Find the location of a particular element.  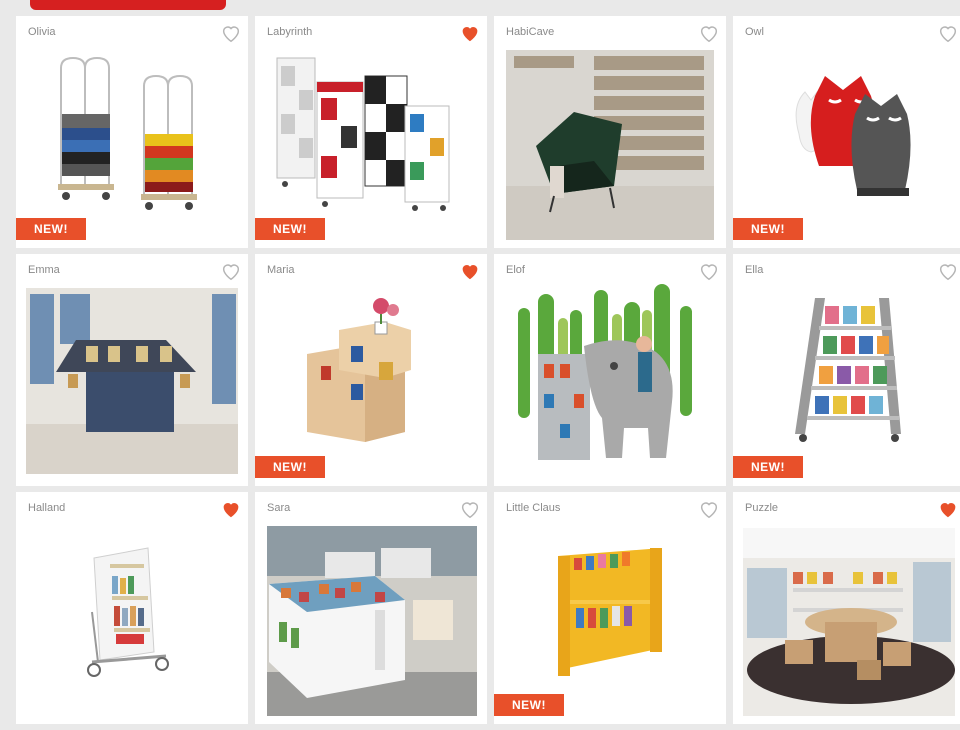

product-name: Owl is located at coordinates (754, 32).